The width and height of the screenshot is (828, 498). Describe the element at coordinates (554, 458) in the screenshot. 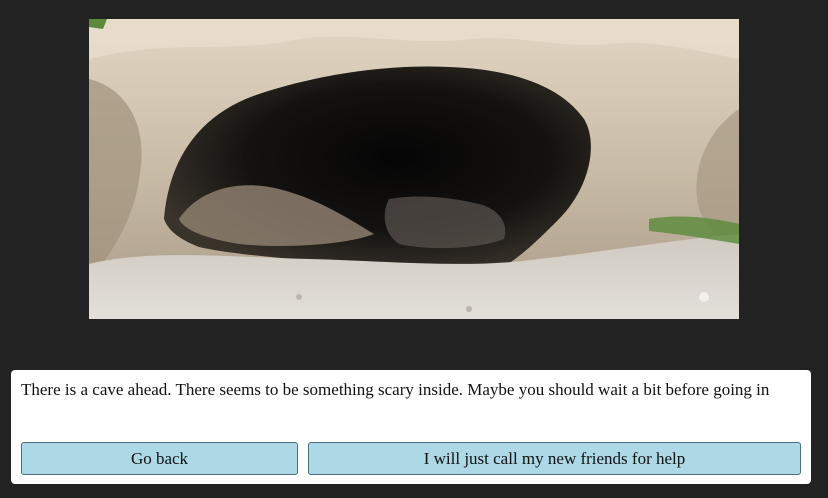

I see `call-friends-button: I will just call my new friends for help` at that location.